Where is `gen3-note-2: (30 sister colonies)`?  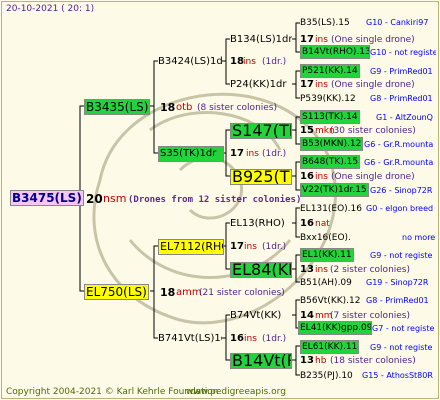 gen3-note-2: (30 sister colonies) is located at coordinates (373, 131).